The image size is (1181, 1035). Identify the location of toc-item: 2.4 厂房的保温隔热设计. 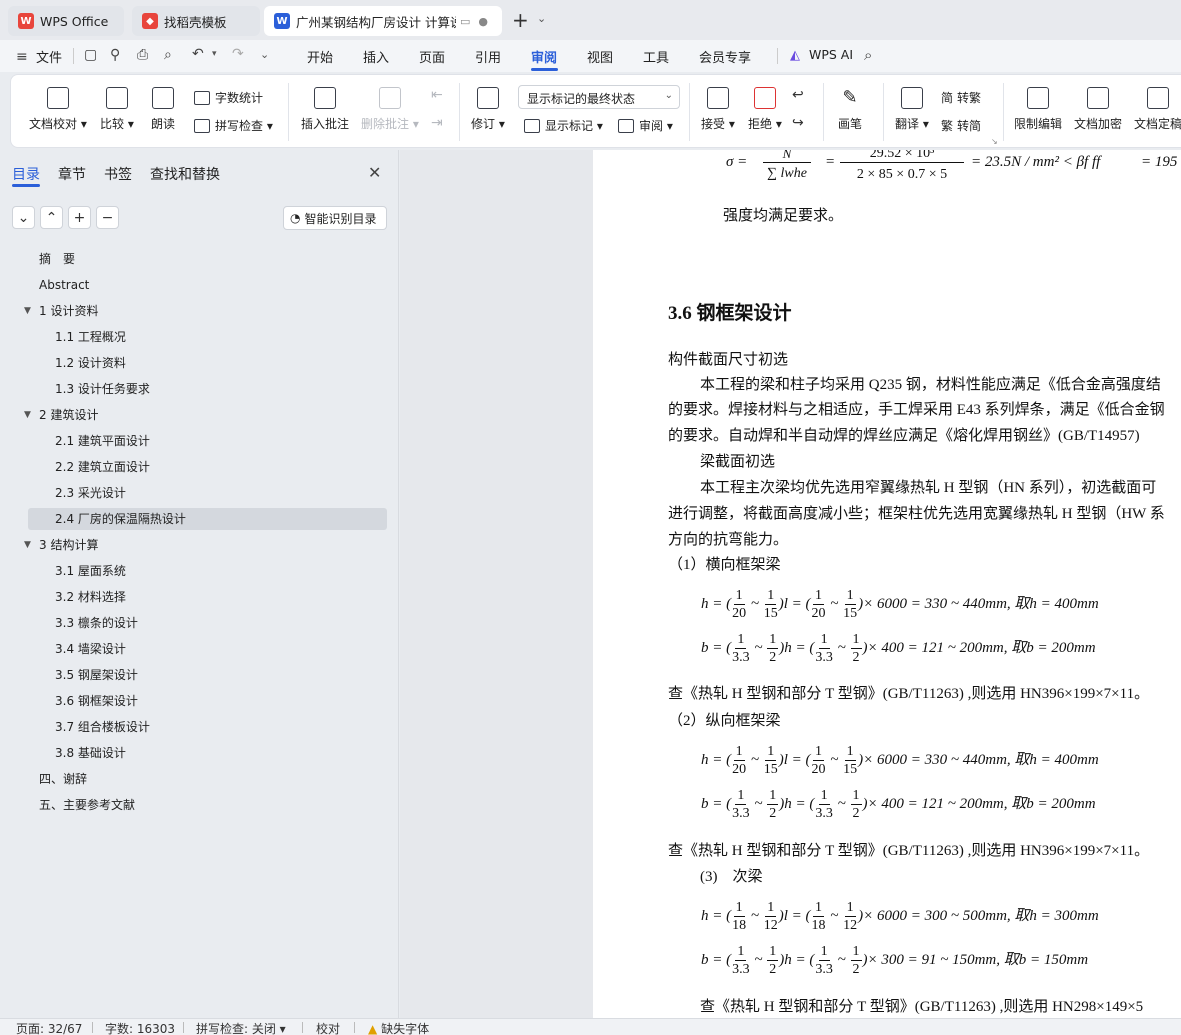
(207, 519).